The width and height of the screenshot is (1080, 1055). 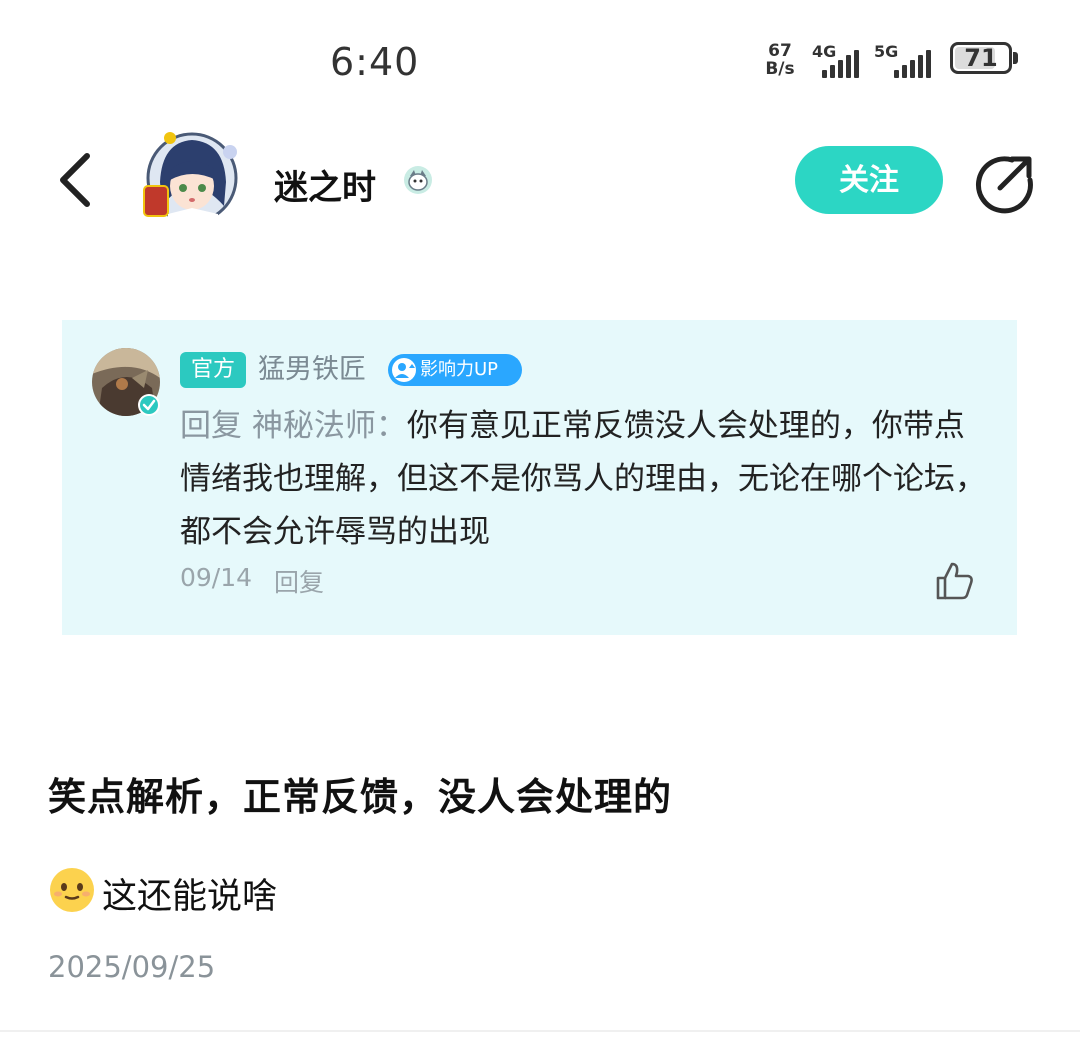 What do you see at coordinates (869, 180) in the screenshot?
I see `follow-button: 关注` at bounding box center [869, 180].